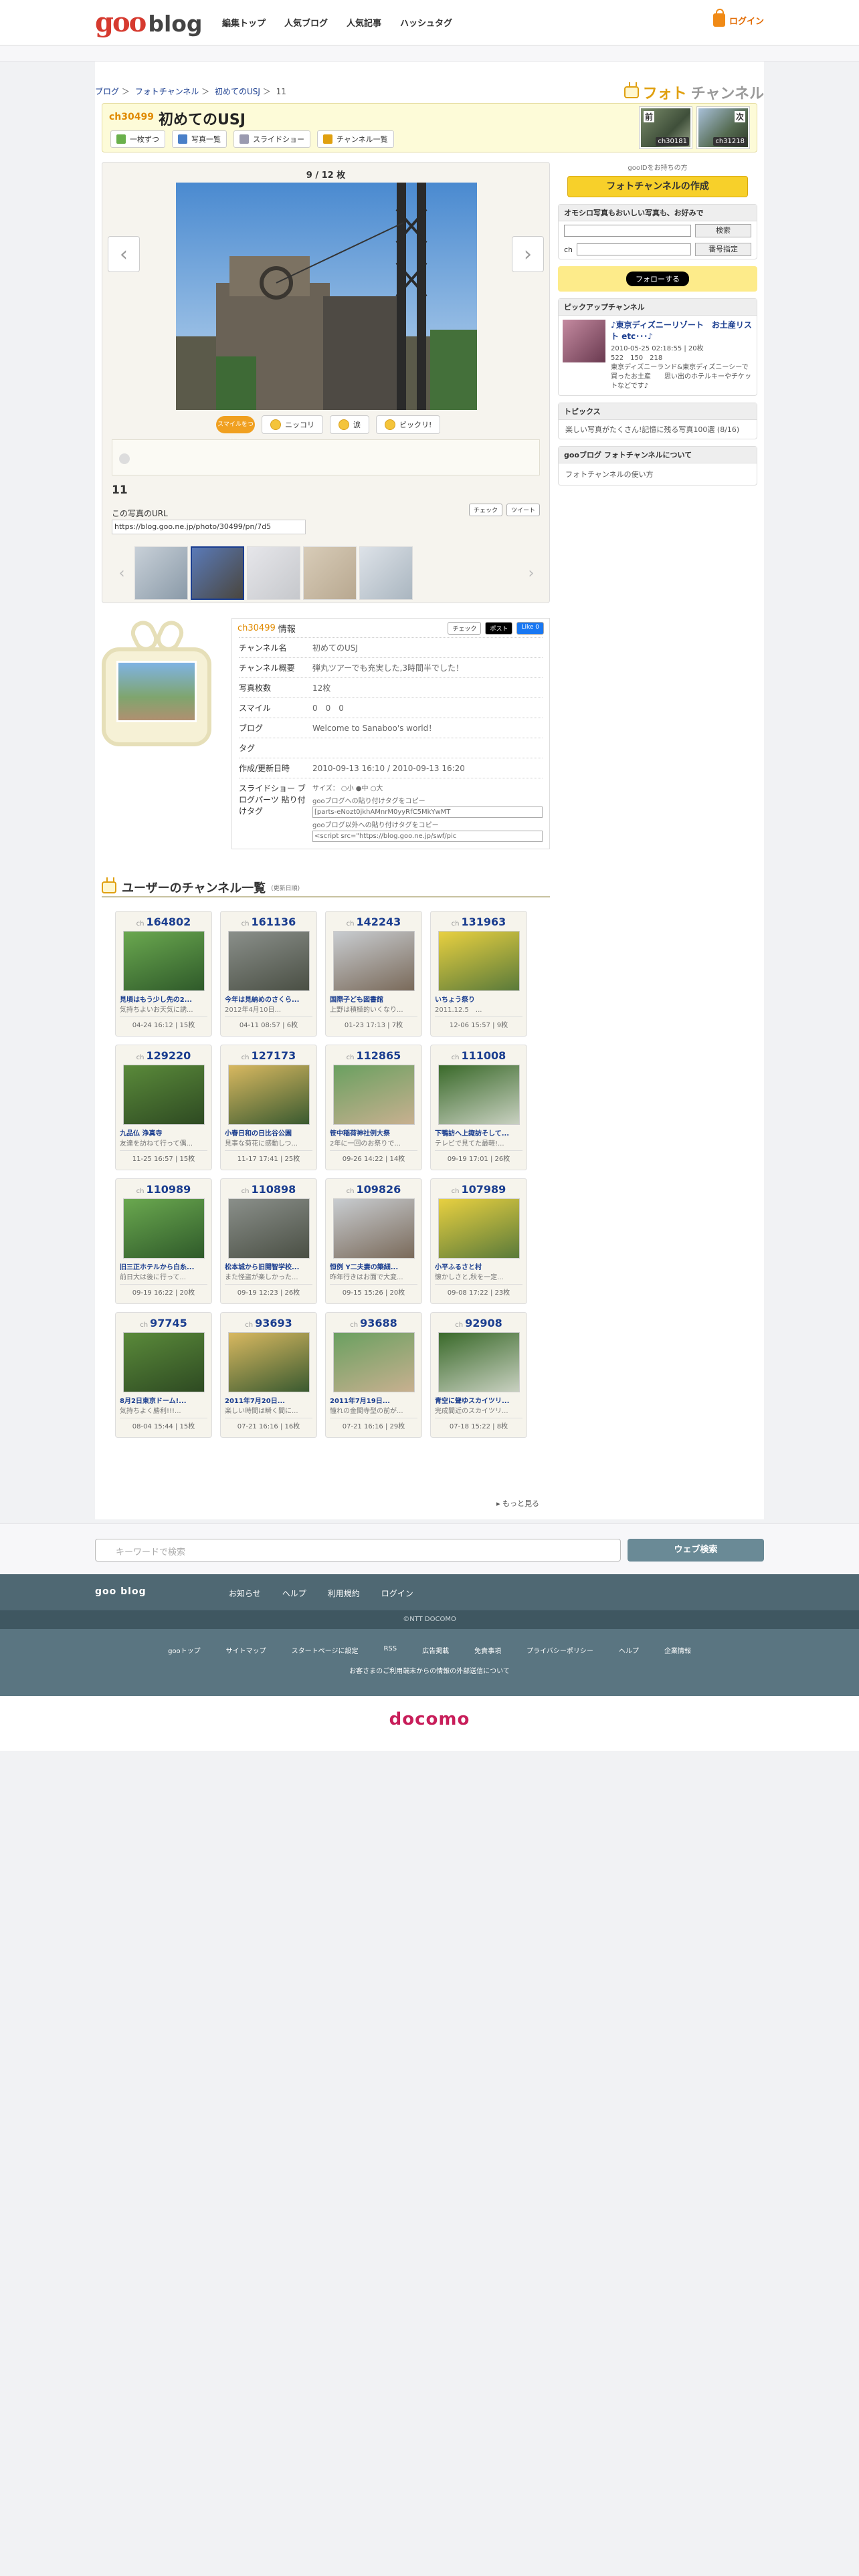 The image size is (859, 2576). I want to click on card-title: いちょう祭り, so click(478, 999).